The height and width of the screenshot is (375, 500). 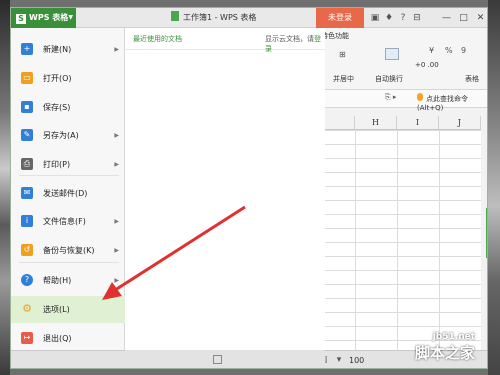 I want to click on window-controls: — □ ✕, so click(x=462, y=18).